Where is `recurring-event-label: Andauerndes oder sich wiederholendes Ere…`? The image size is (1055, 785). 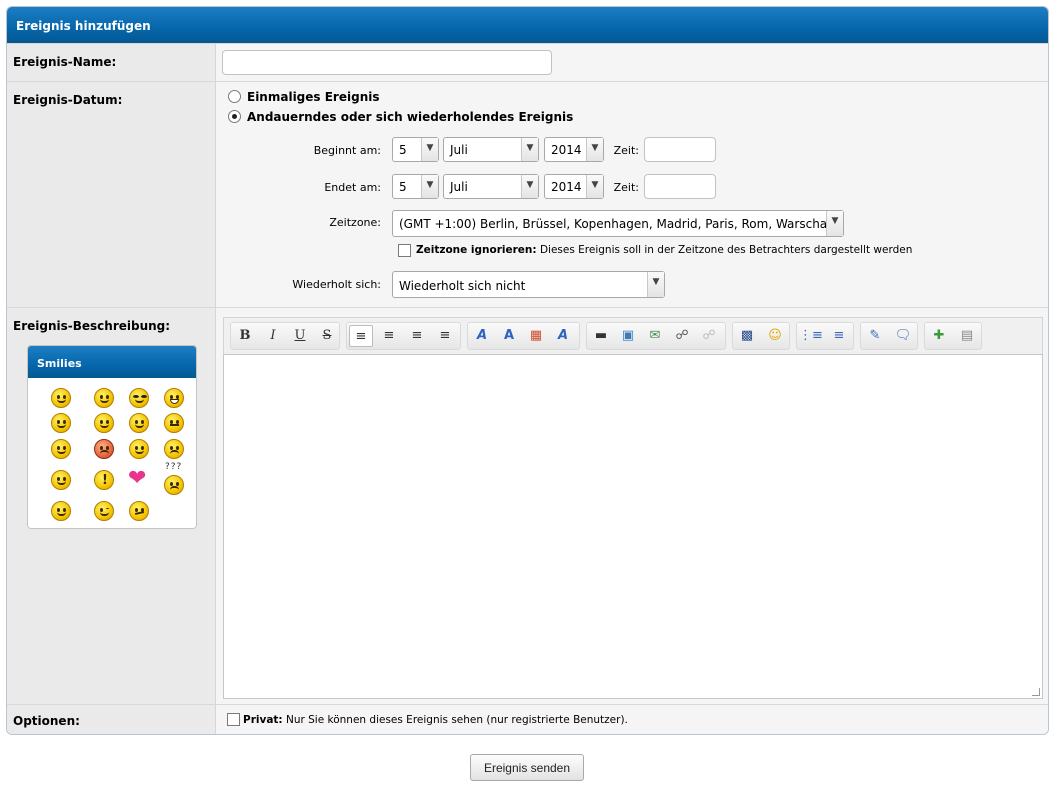 recurring-event-label: Andauerndes oder sich wiederholendes Ere… is located at coordinates (410, 117).